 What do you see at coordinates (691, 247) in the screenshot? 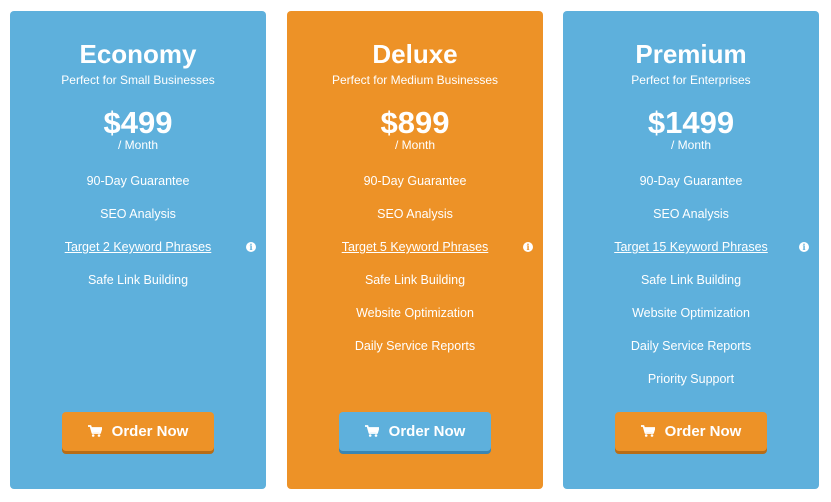
I see `feature-link-keywords: Target 15 Keyword Phrases` at bounding box center [691, 247].